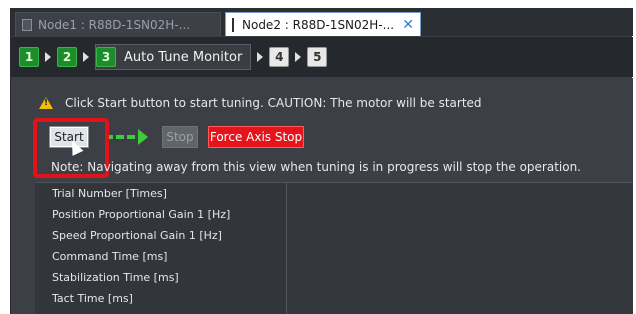 The width and height of the screenshot is (636, 314). I want to click on warning-triangle-icon, so click(46, 103).